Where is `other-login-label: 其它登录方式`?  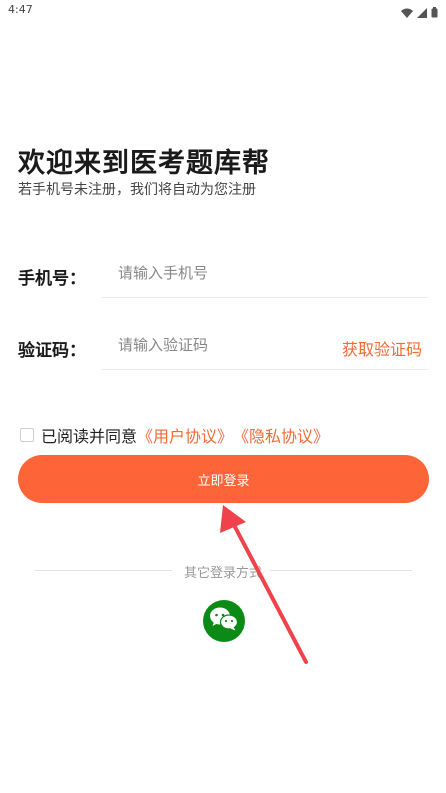 other-login-label: 其它登录方式 is located at coordinates (222, 573).